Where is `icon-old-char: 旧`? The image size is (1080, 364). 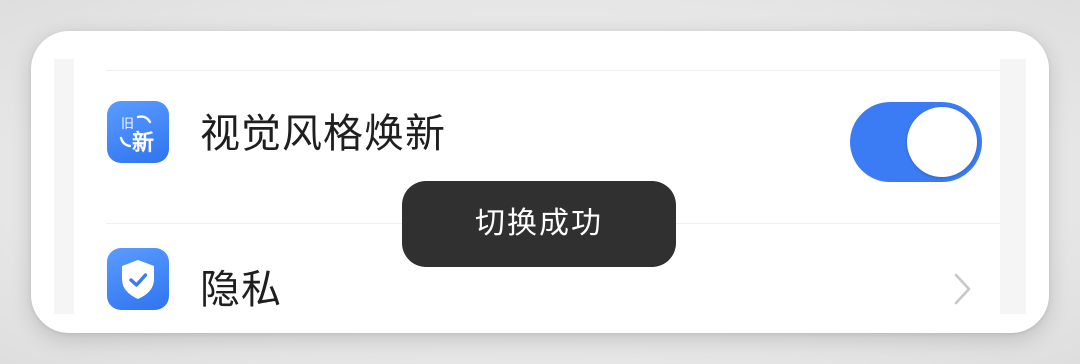
icon-old-char: 旧 is located at coordinates (127, 124).